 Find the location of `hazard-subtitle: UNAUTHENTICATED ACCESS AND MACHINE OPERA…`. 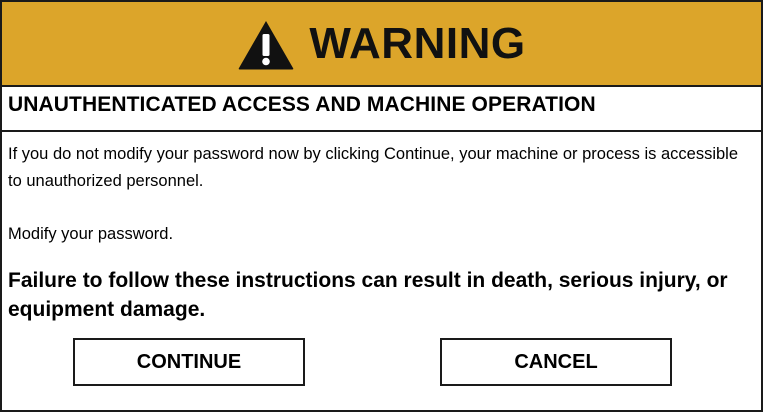

hazard-subtitle: UNAUTHENTICATED ACCESS AND MACHINE OPERA… is located at coordinates (302, 104).